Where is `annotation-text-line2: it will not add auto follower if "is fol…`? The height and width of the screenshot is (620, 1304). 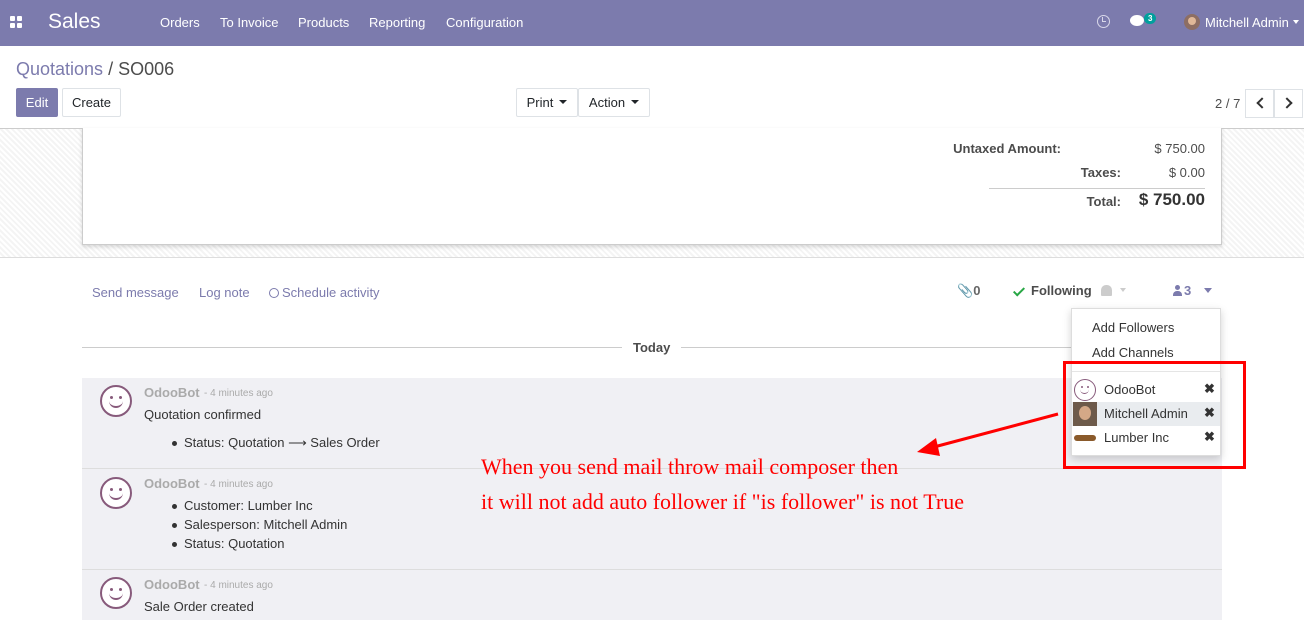 annotation-text-line2: it will not add auto follower if "is fol… is located at coordinates (722, 501).